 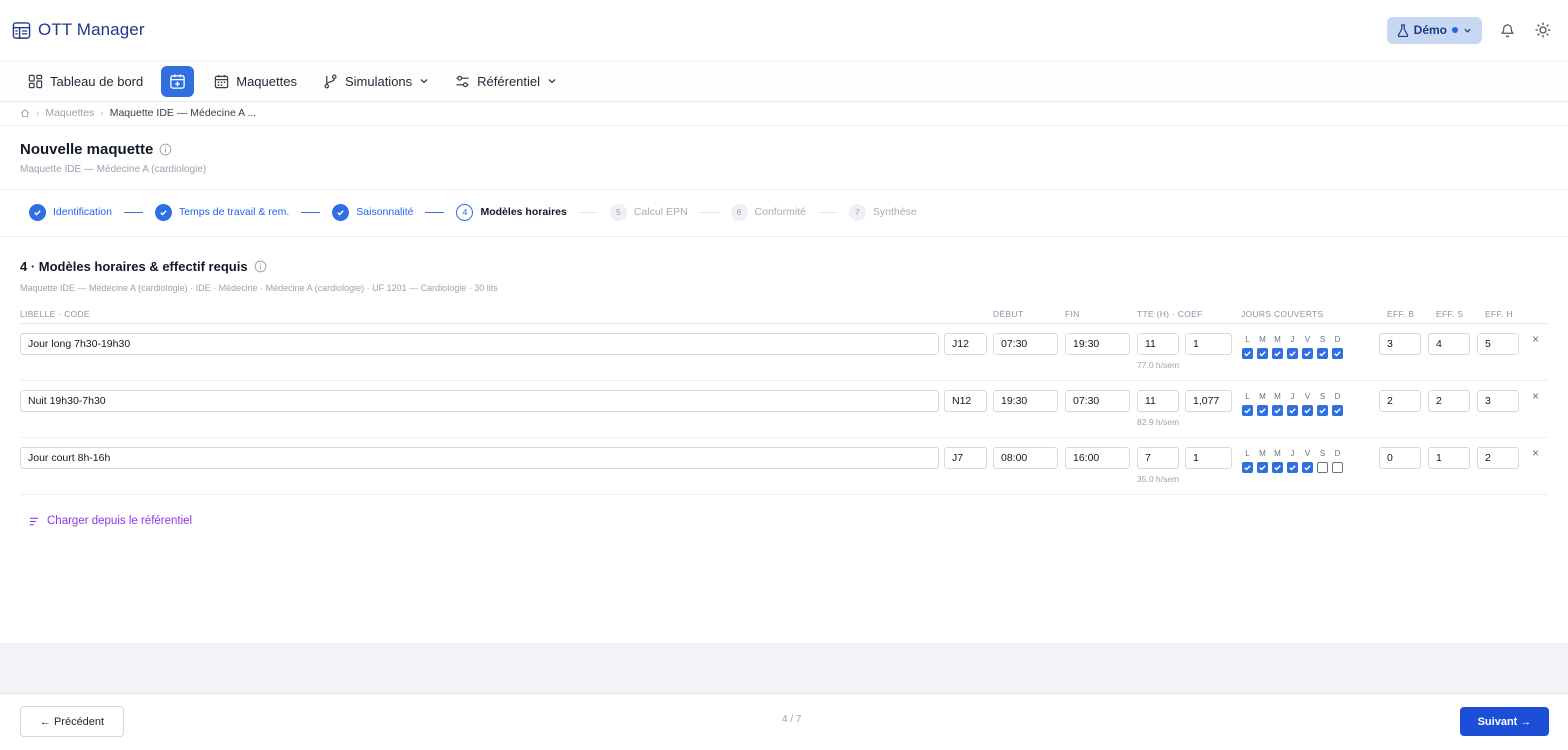 What do you see at coordinates (1097, 458) in the screenshot?
I see `fin-input: 16:00` at bounding box center [1097, 458].